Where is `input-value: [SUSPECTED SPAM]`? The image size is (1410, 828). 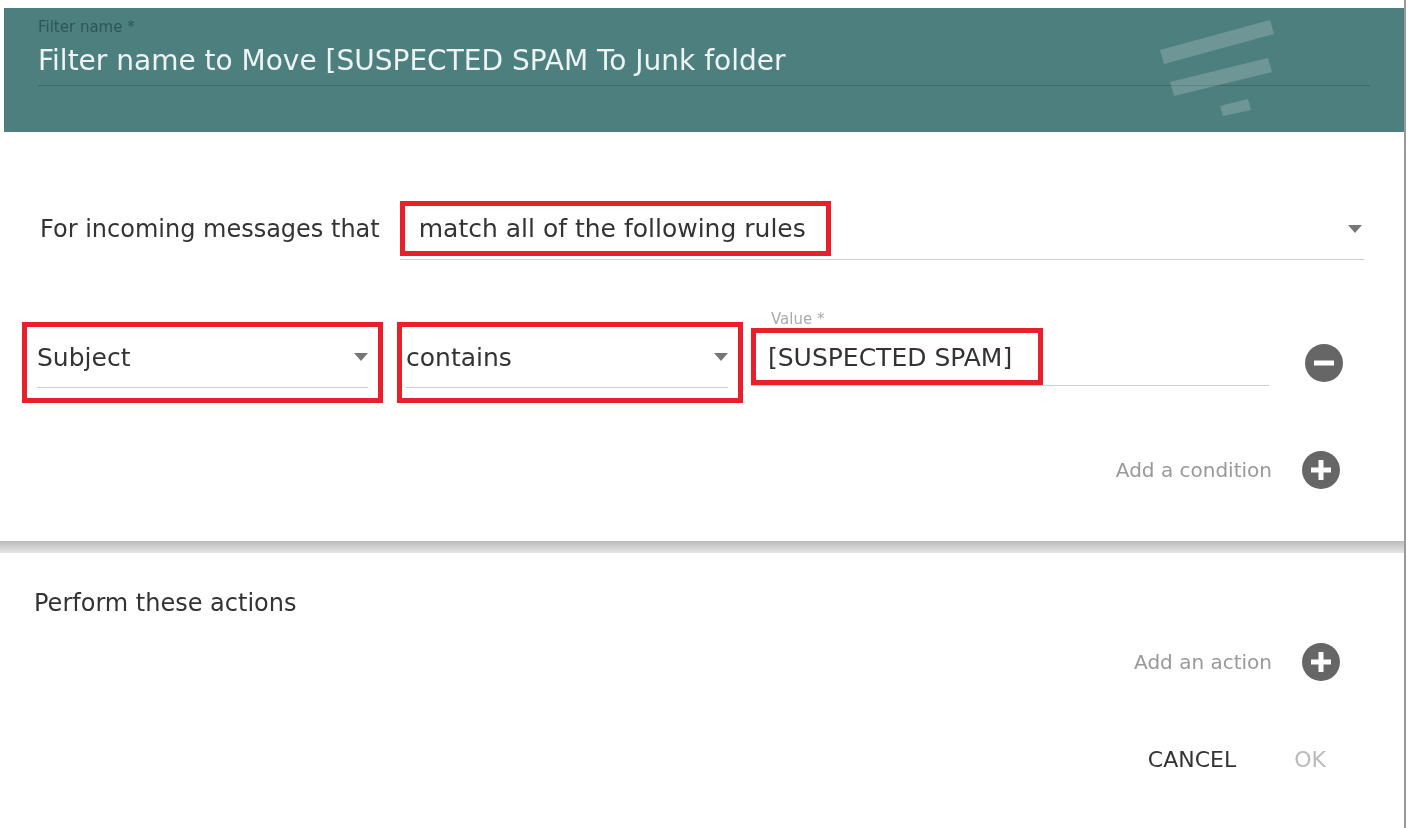 input-value: [SUSPECTED SPAM] is located at coordinates (890, 357).